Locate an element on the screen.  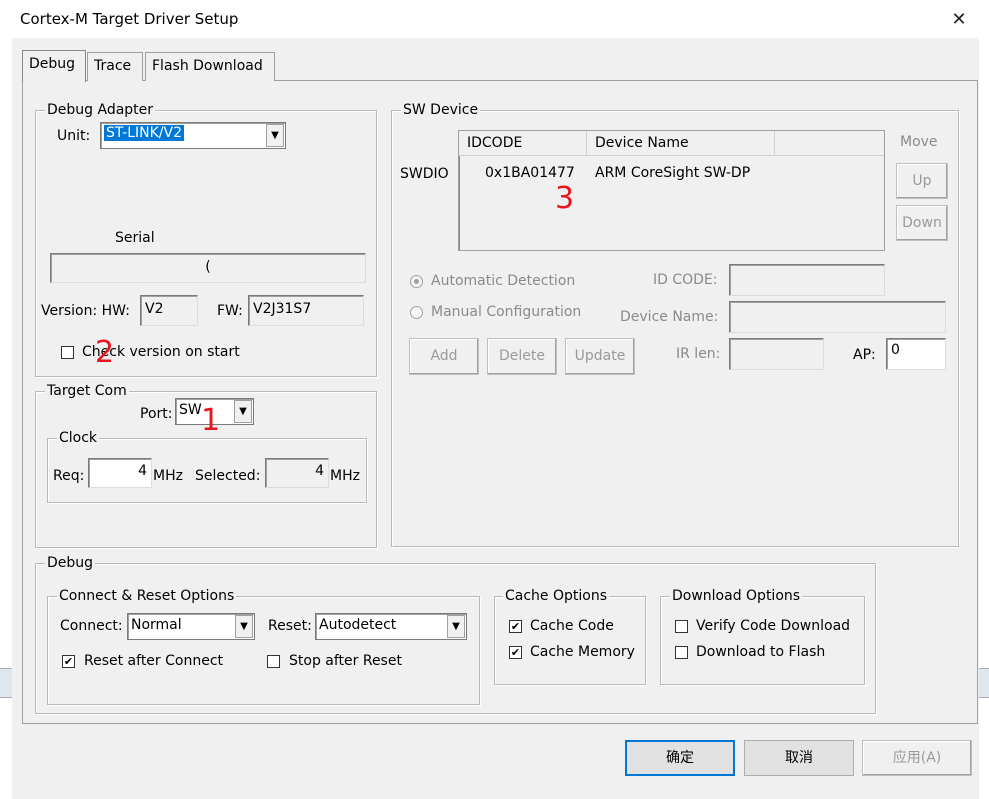
debug-title: Debug is located at coordinates (70, 563).